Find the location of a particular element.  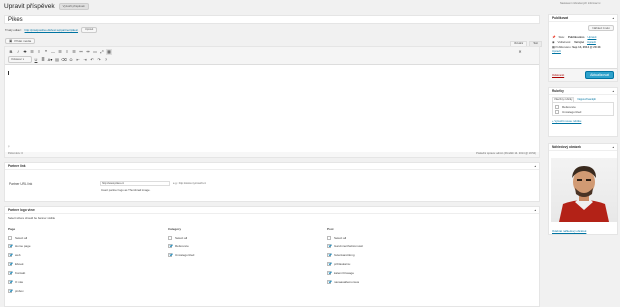

unlink-icon: ⚮ is located at coordinates (88, 52).